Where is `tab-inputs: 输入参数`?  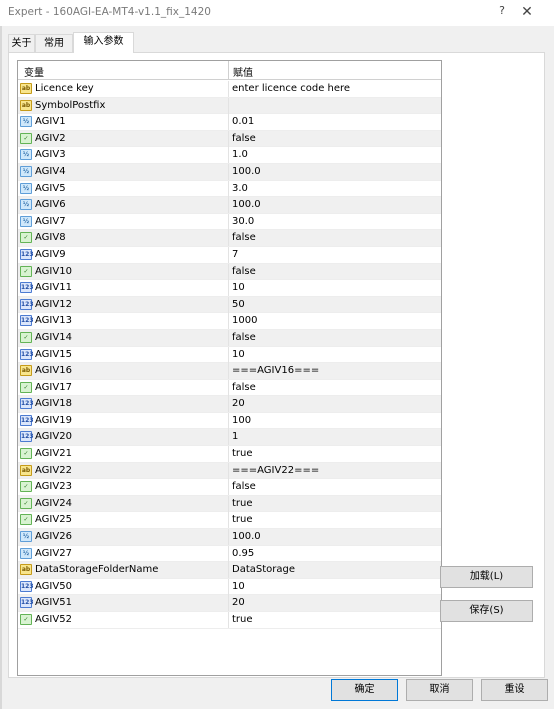
tab-inputs: 输入参数 is located at coordinates (103, 42).